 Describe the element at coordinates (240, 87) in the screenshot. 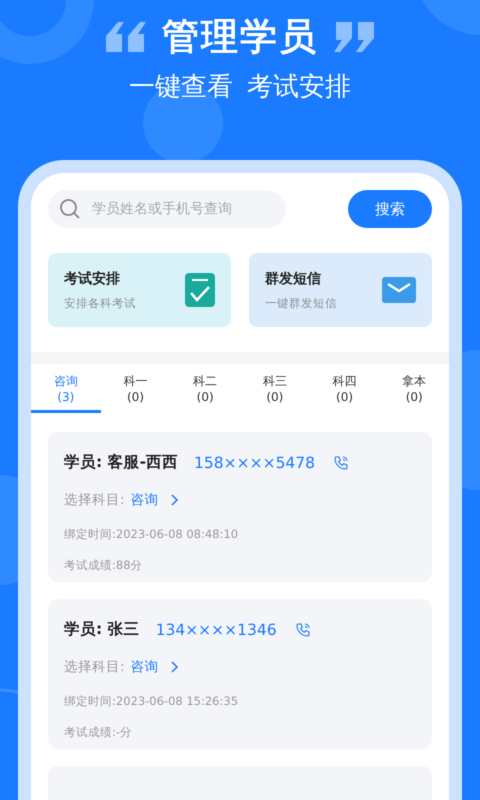

I see `subtitle: 一键查看 考试安排` at that location.